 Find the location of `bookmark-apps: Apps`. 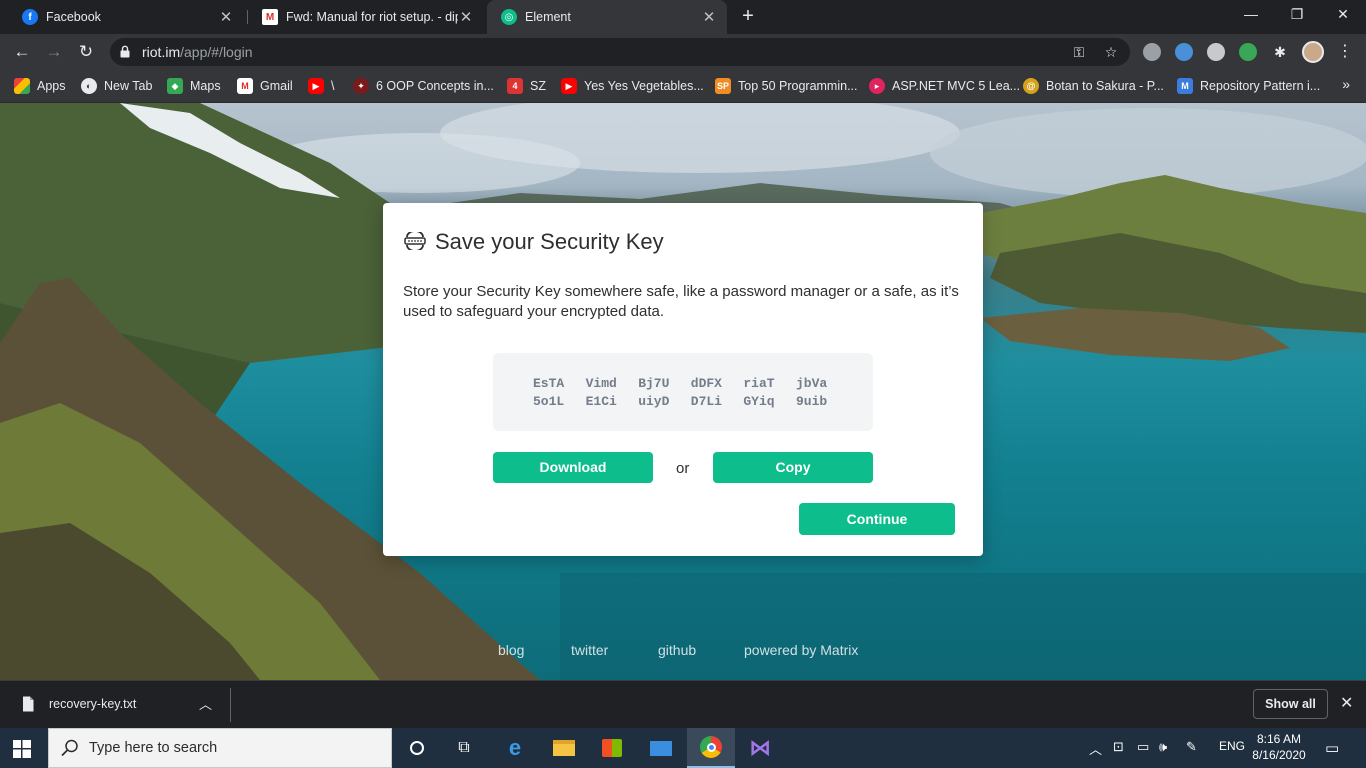

bookmark-apps: Apps is located at coordinates (40, 86).